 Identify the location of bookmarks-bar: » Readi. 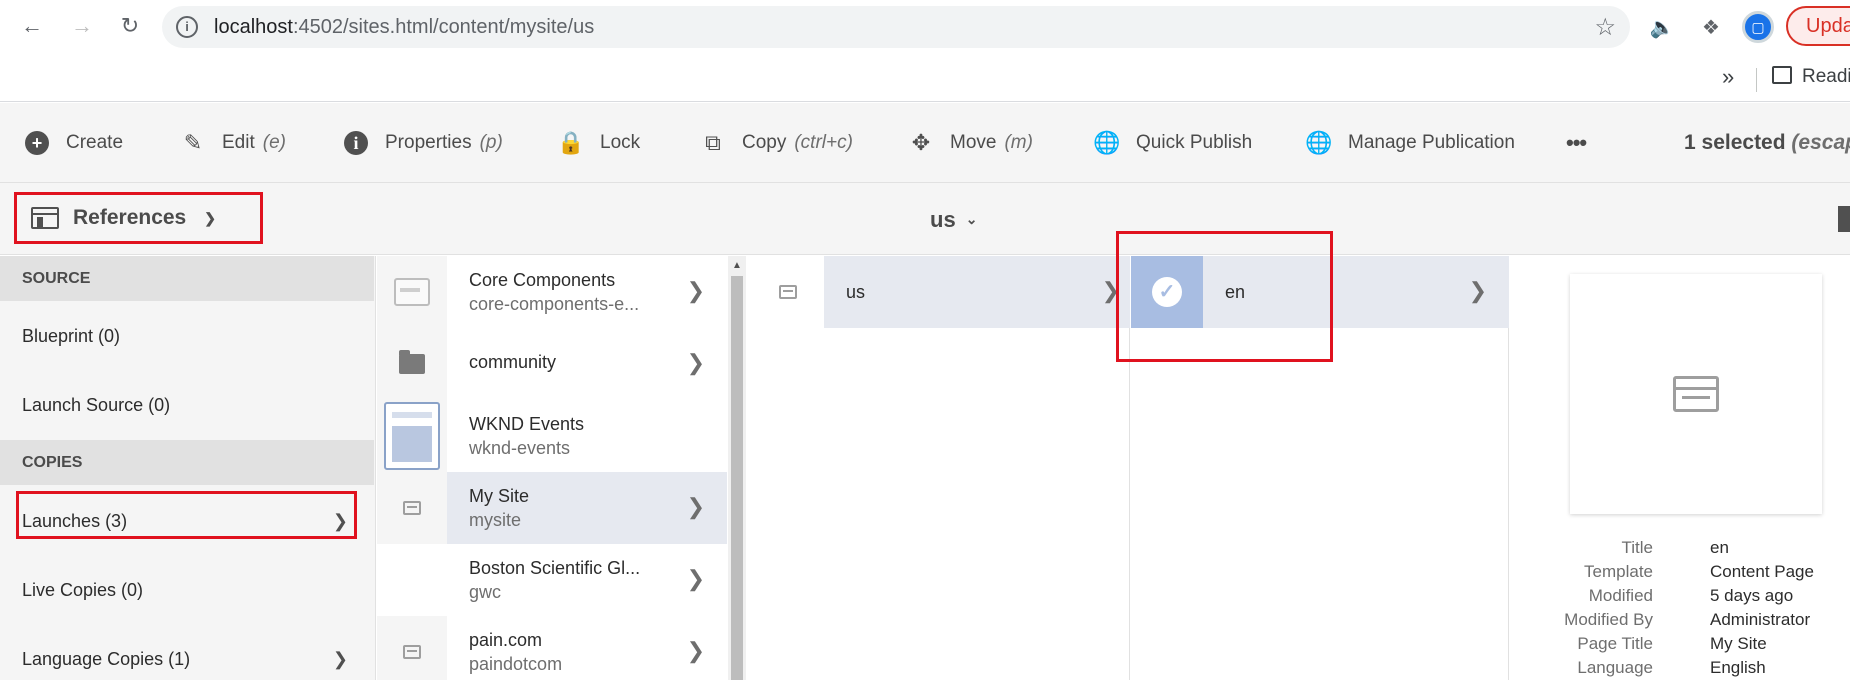
(925, 79).